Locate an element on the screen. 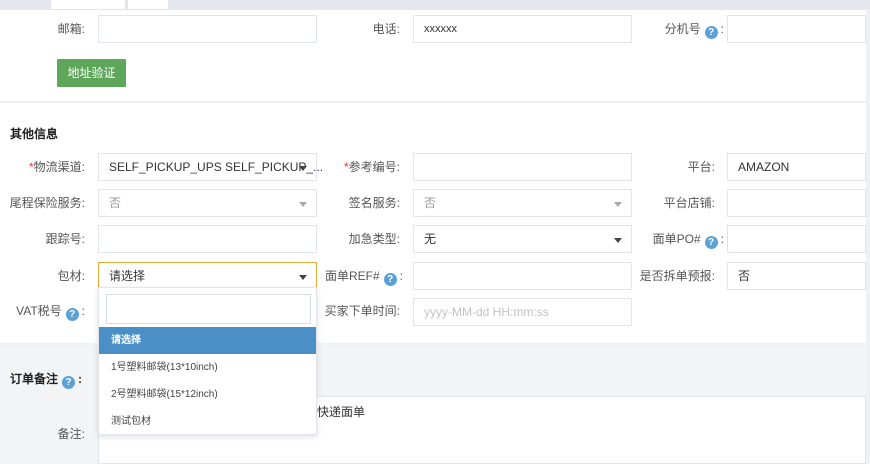  vat-label-colon: : is located at coordinates (83, 311).